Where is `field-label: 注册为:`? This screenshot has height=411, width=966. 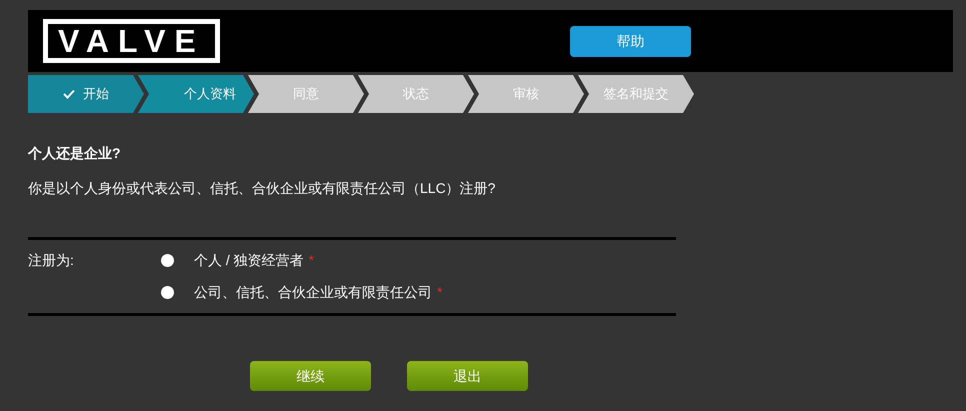
field-label: 注册为: is located at coordinates (51, 260).